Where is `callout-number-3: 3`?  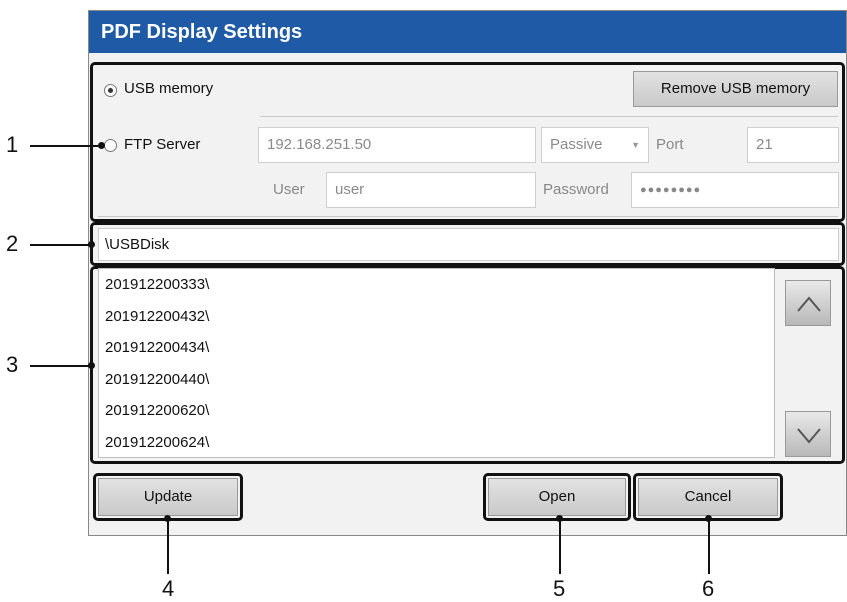 callout-number-3: 3 is located at coordinates (12, 364).